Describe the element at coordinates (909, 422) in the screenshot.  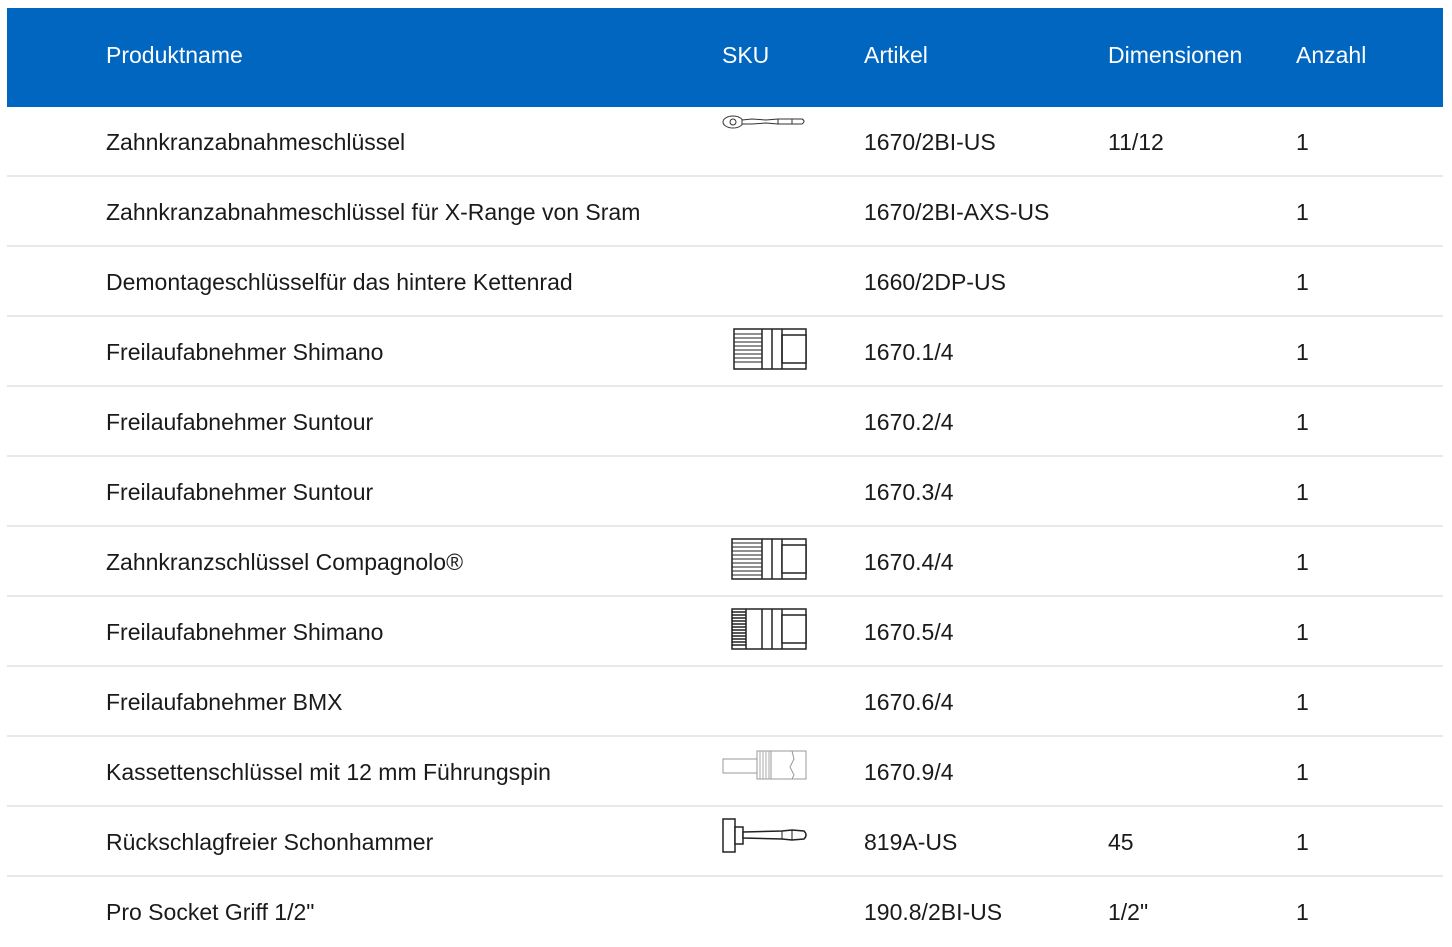
I see `cell-article: 1670.2/4` at that location.